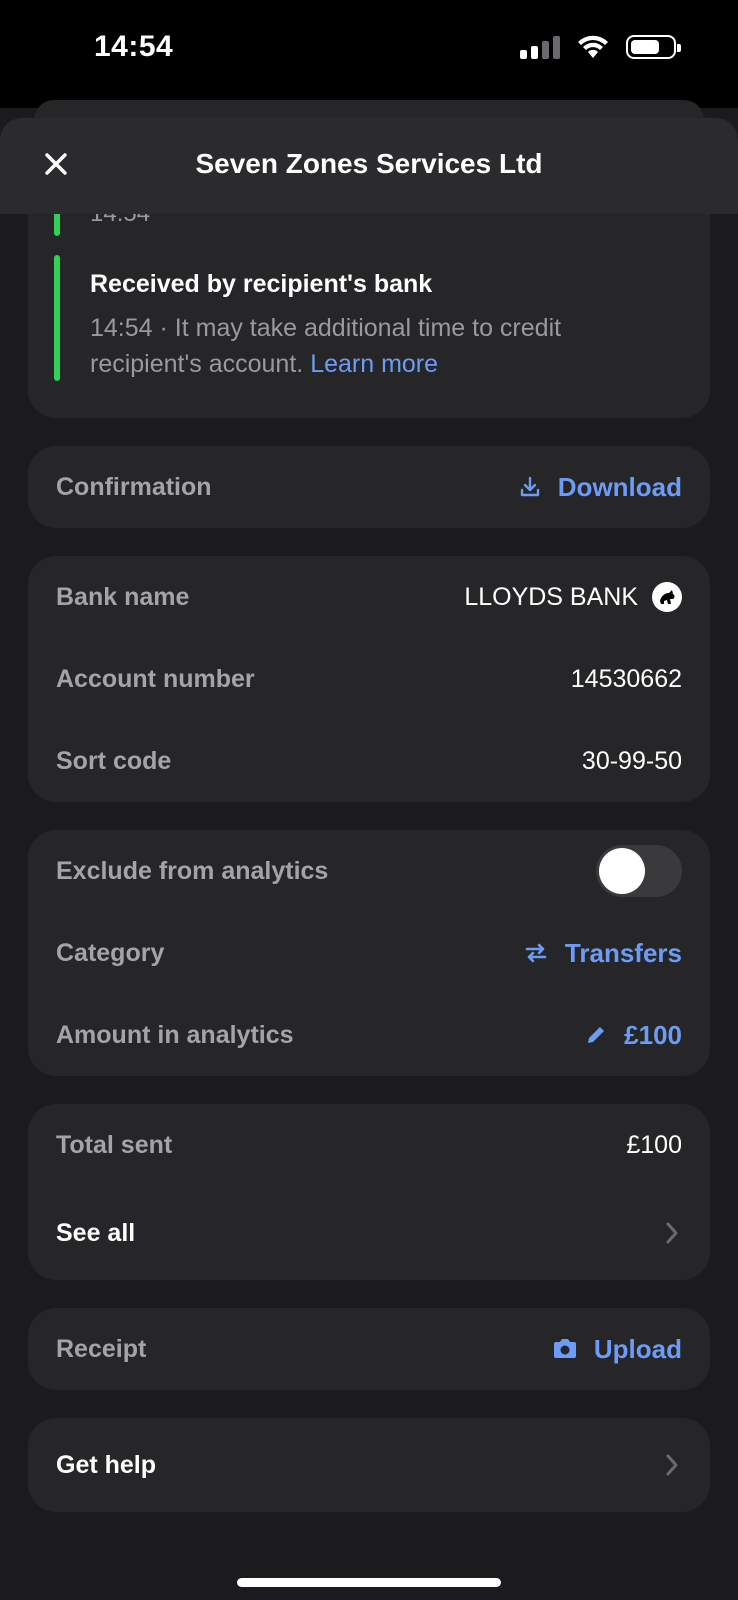  What do you see at coordinates (653, 1034) in the screenshot?
I see `amount-analytics-value: £100` at bounding box center [653, 1034].